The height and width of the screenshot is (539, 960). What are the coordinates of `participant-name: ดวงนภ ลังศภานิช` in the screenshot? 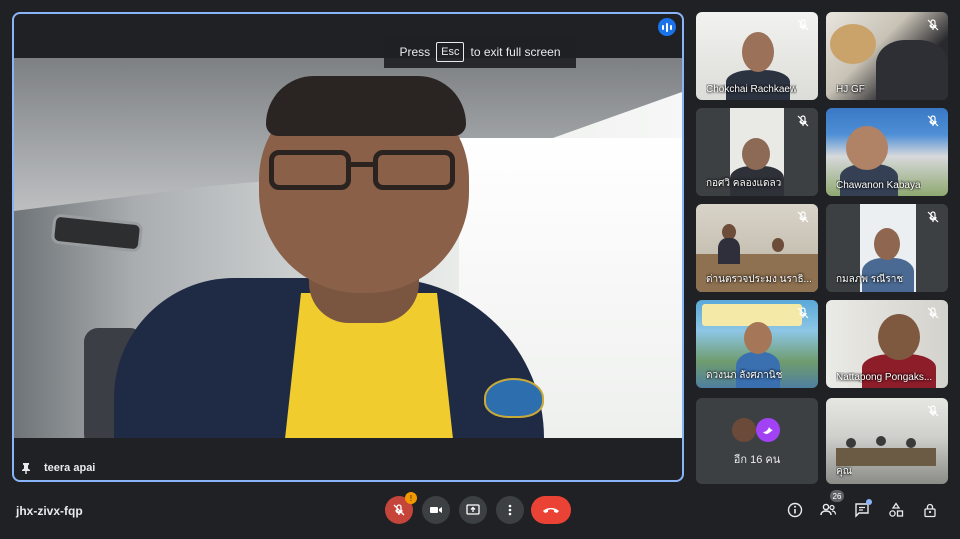 It's located at (744, 375).